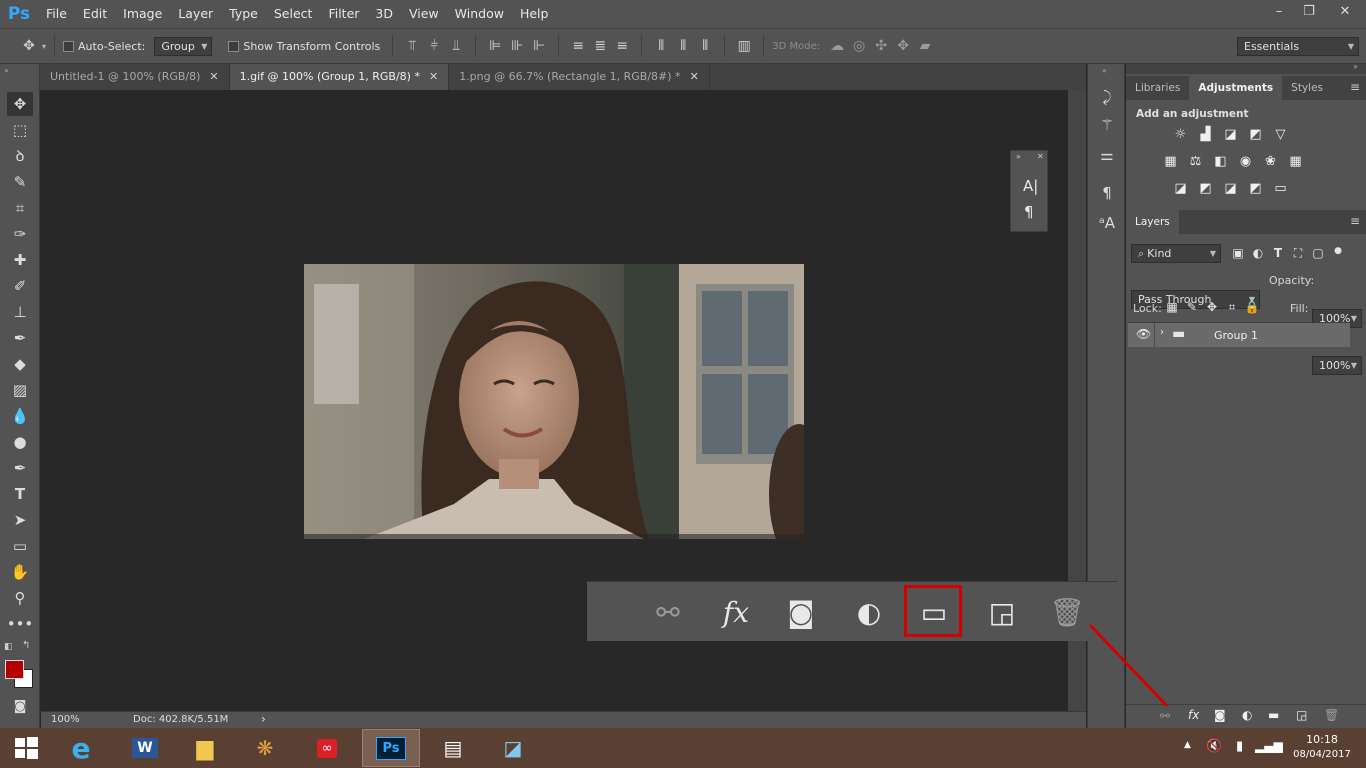  What do you see at coordinates (263, 719) in the screenshot?
I see `status-arrow-icon: ›` at bounding box center [263, 719].